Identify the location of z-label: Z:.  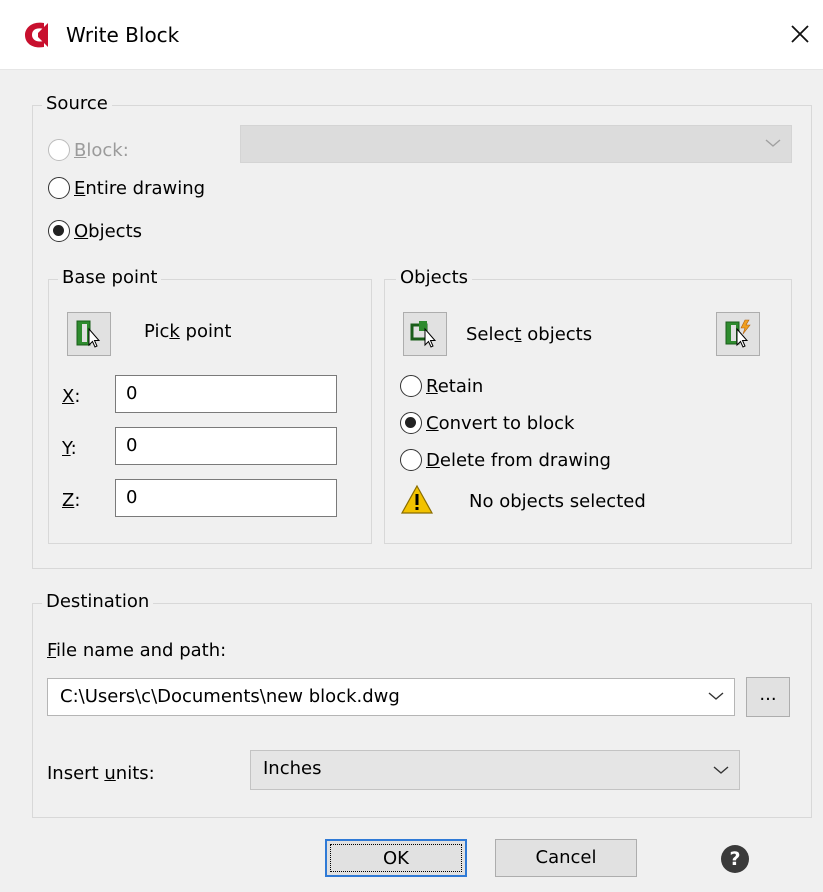
(71, 500).